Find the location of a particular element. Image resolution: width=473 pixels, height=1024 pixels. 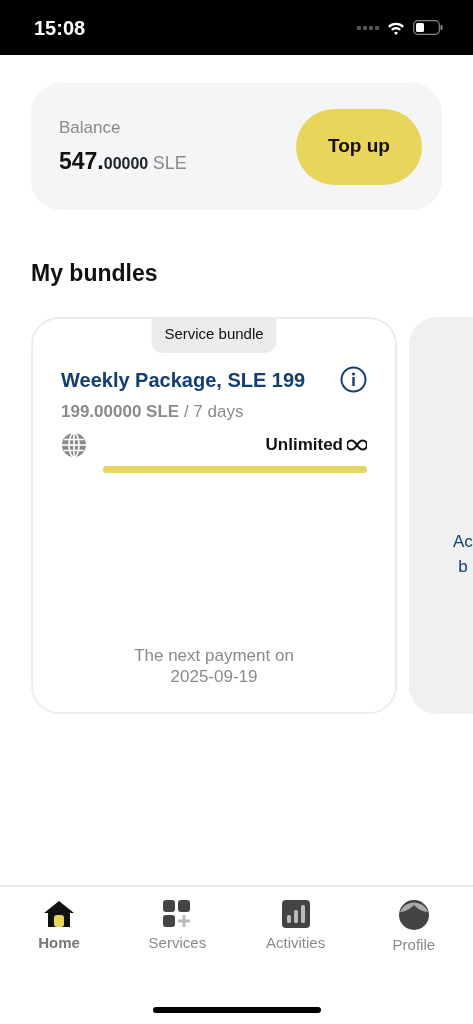

balance-label: Balance is located at coordinates (90, 127).